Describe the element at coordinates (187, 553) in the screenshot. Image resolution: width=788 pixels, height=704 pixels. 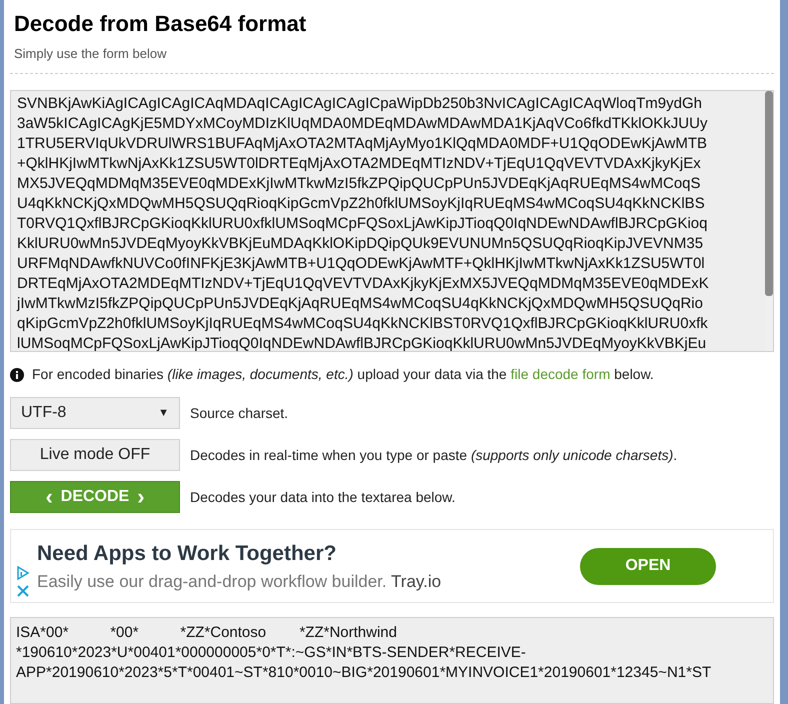
I see `ad-headline: Need Apps to Work Together?` at that location.